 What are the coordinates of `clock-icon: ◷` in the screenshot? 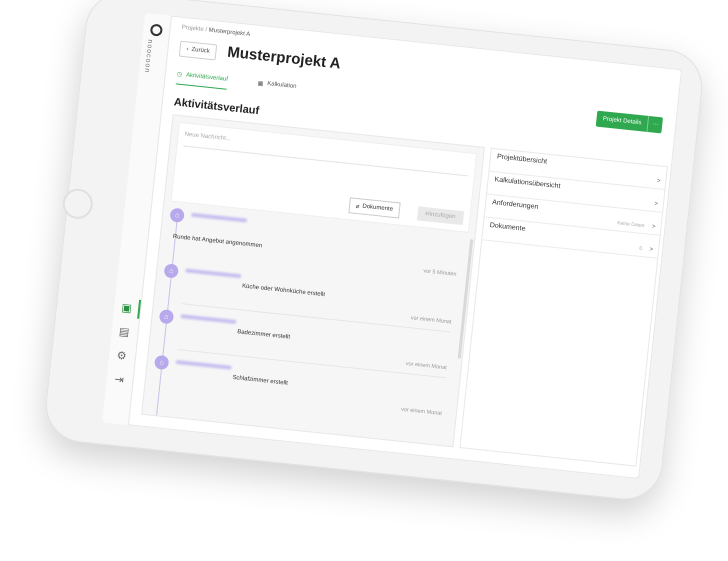 It's located at (179, 74).